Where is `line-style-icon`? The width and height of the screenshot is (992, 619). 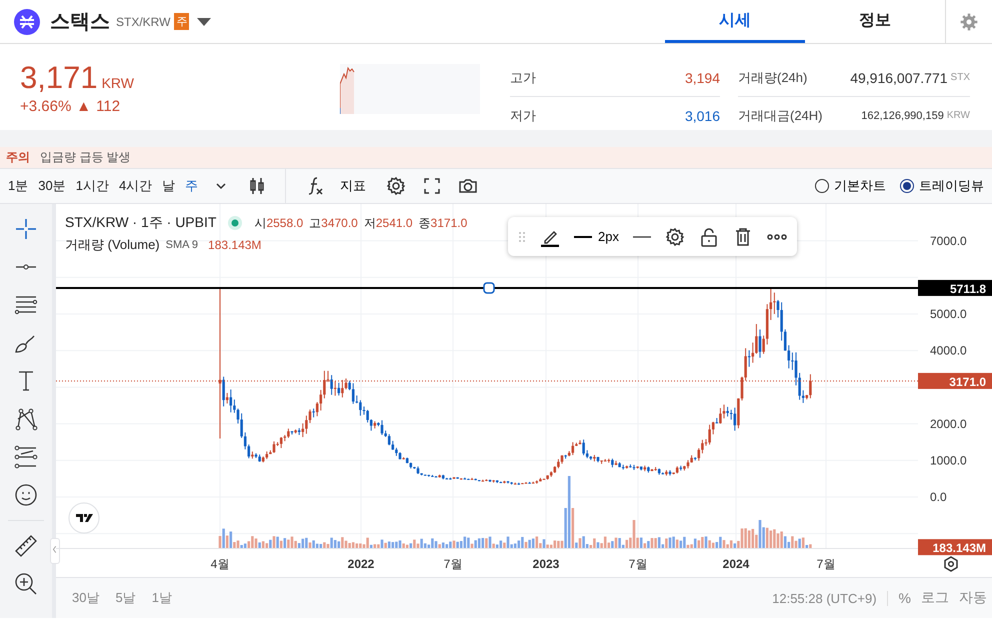 line-style-icon is located at coordinates (641, 237).